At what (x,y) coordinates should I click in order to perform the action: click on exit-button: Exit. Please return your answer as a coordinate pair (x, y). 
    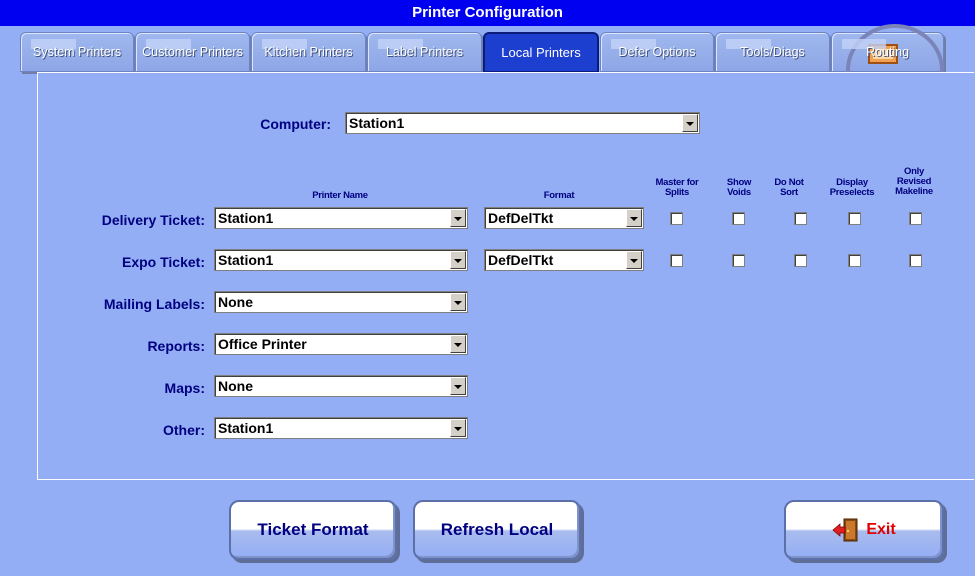
    Looking at the image, I should click on (864, 530).